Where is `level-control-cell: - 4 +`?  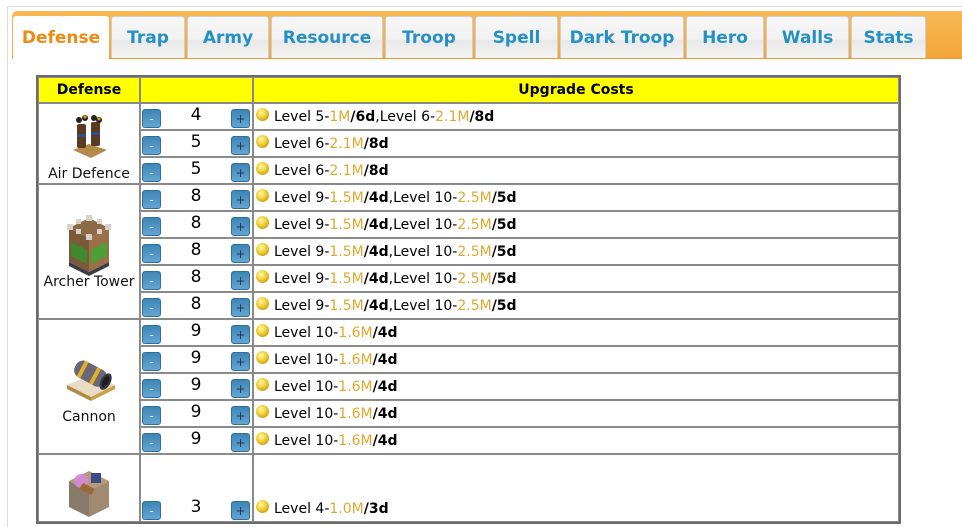
level-control-cell: - 4 + is located at coordinates (196, 116).